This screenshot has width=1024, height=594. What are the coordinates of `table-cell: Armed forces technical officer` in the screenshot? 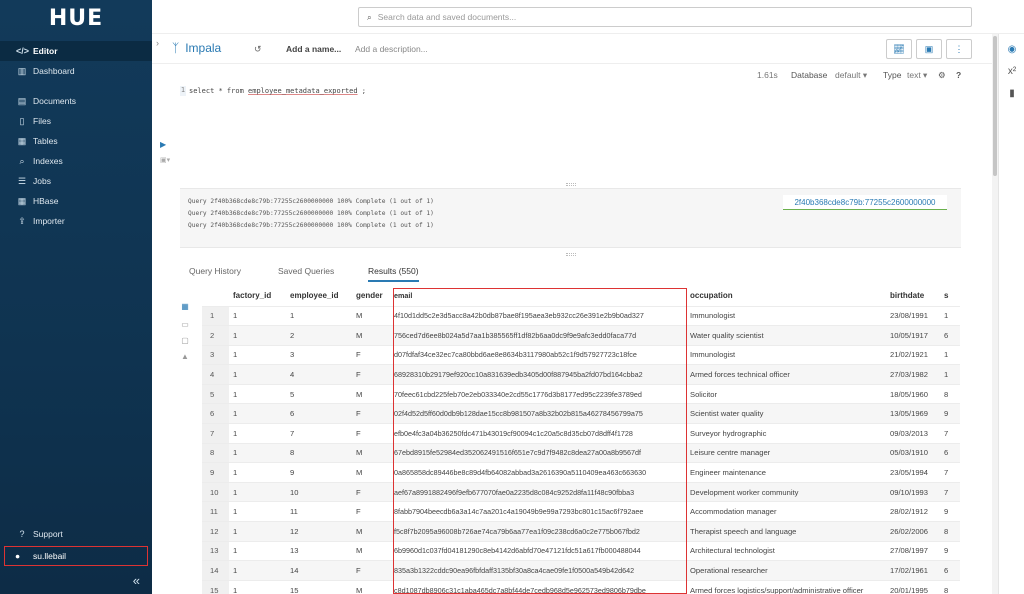 It's located at (786, 374).